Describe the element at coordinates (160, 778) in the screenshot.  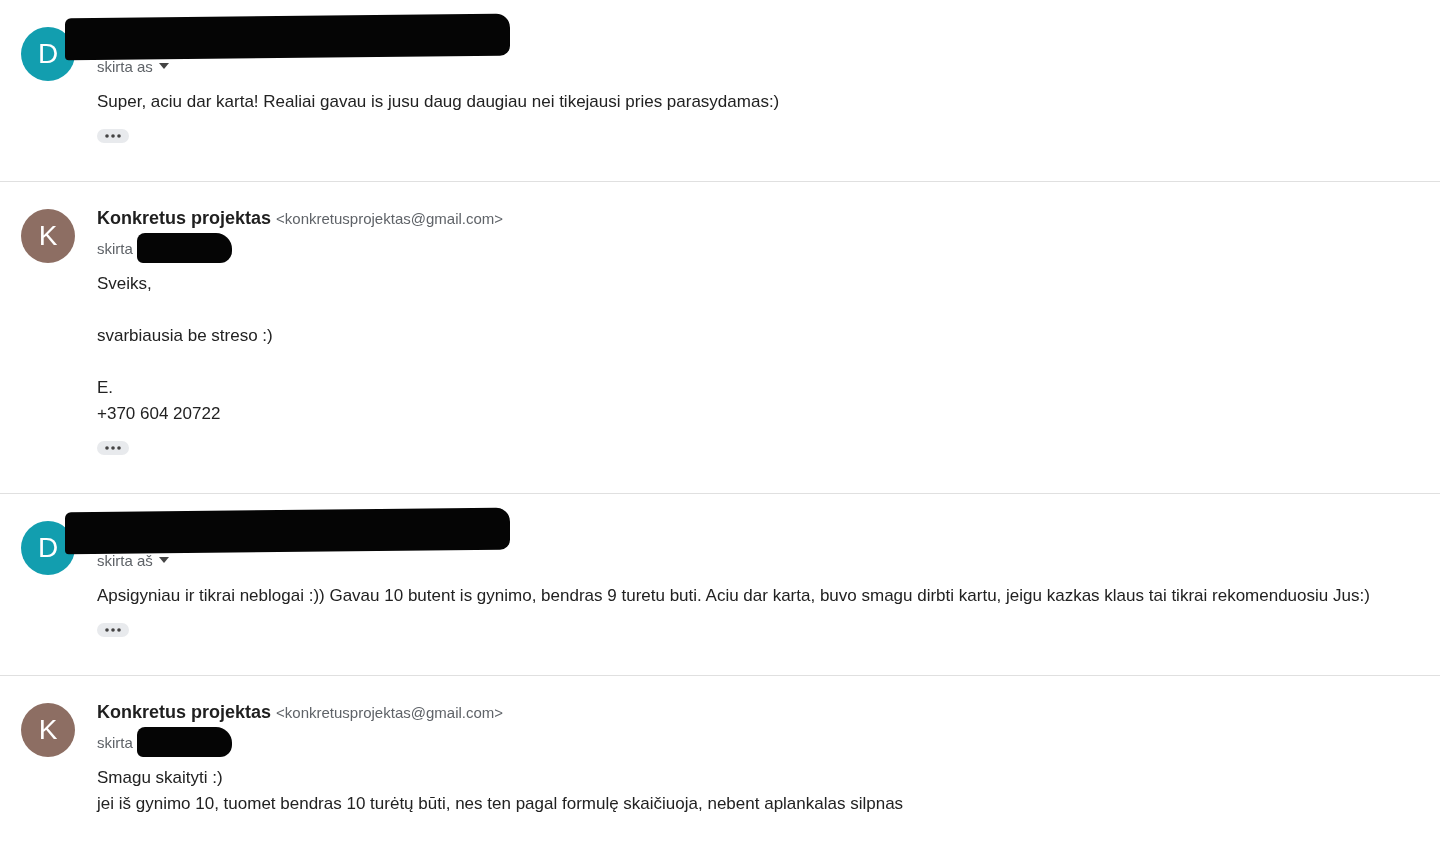
I see `message-text: Smagu skaityti :)` at that location.